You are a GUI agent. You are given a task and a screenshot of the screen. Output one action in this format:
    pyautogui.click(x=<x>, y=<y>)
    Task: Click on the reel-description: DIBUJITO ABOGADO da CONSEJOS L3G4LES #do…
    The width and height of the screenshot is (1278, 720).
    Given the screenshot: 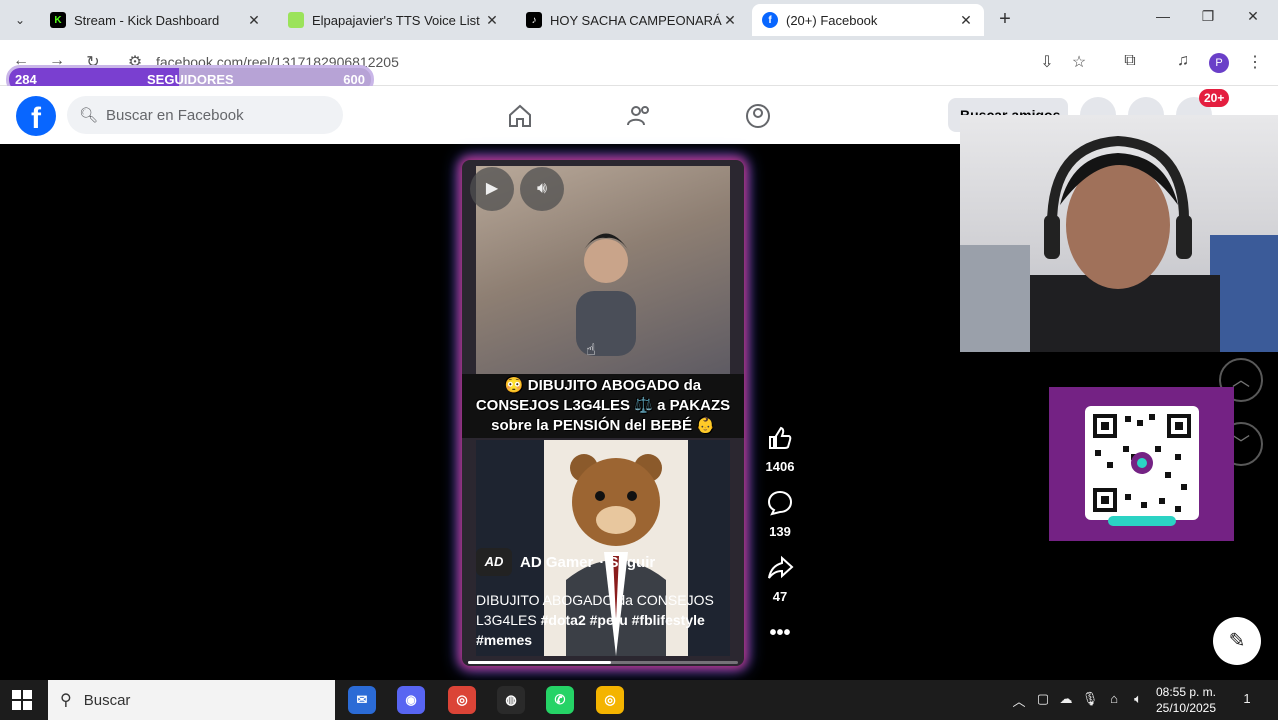 What is the action you would take?
    pyautogui.click(x=601, y=620)
    